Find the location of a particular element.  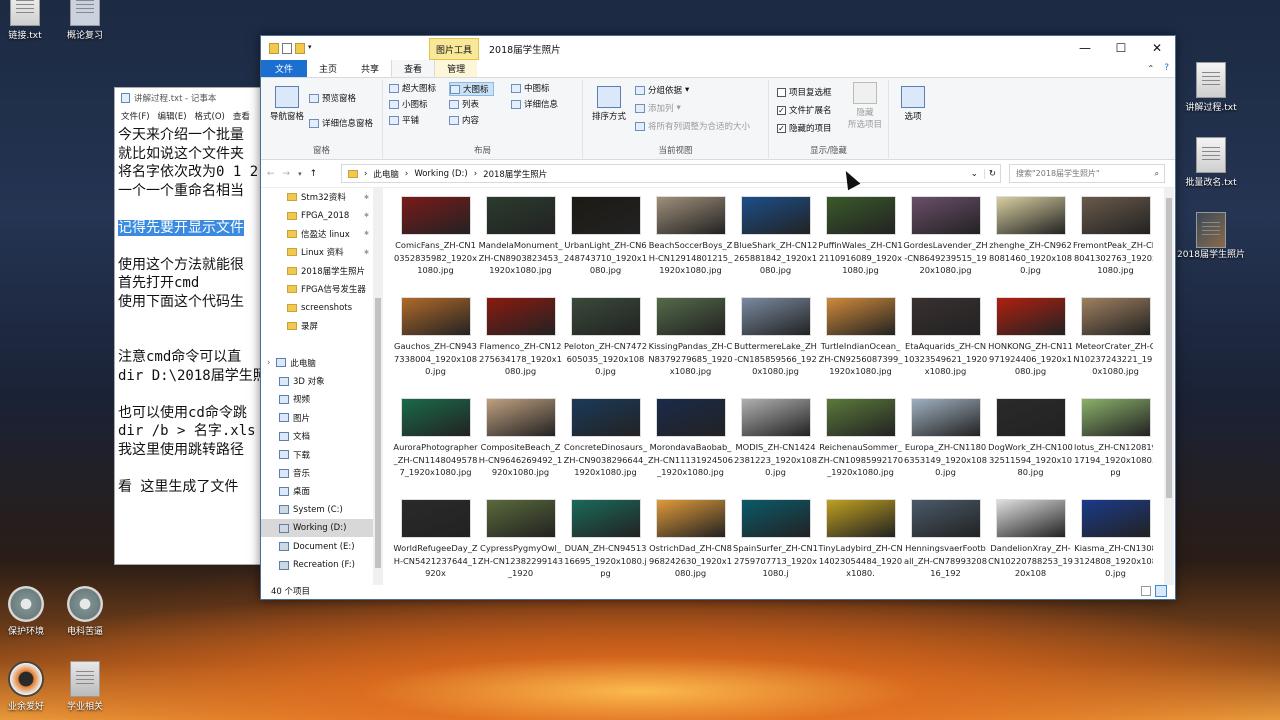

item-checkboxes-toggle: 项目复选框 is located at coordinates (804, 92).